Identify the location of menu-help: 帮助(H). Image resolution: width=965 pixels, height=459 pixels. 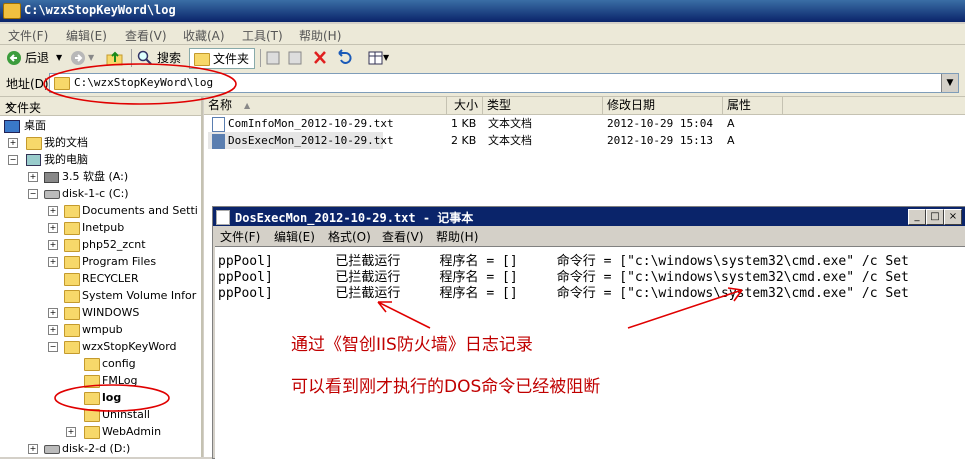
(320, 35).